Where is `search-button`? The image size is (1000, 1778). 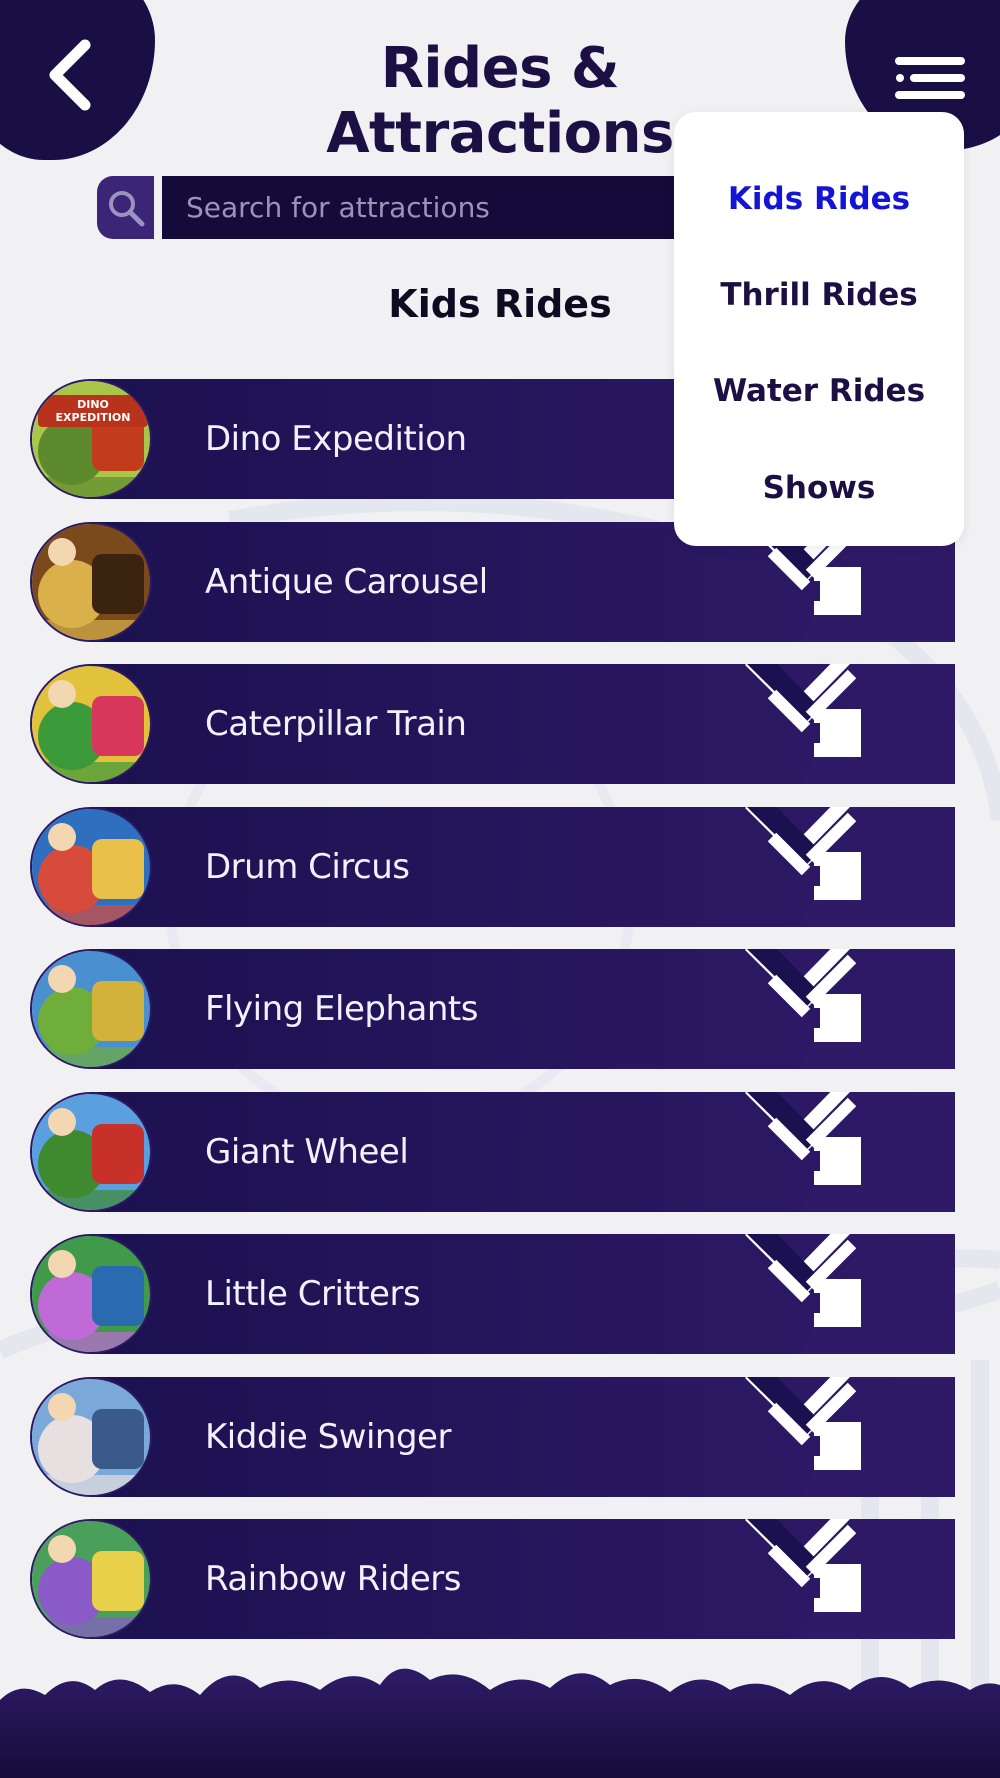 search-button is located at coordinates (125, 207).